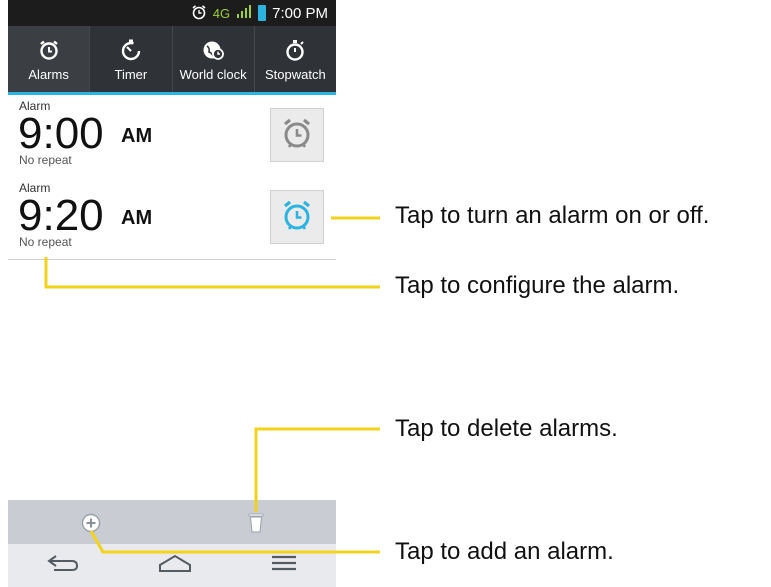 The height and width of the screenshot is (587, 771). What do you see at coordinates (213, 50) in the screenshot?
I see `world-clock-icon` at bounding box center [213, 50].